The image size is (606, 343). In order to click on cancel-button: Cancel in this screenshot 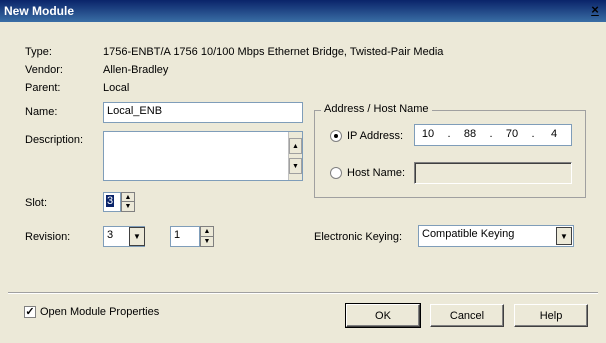, I will do `click(467, 315)`.